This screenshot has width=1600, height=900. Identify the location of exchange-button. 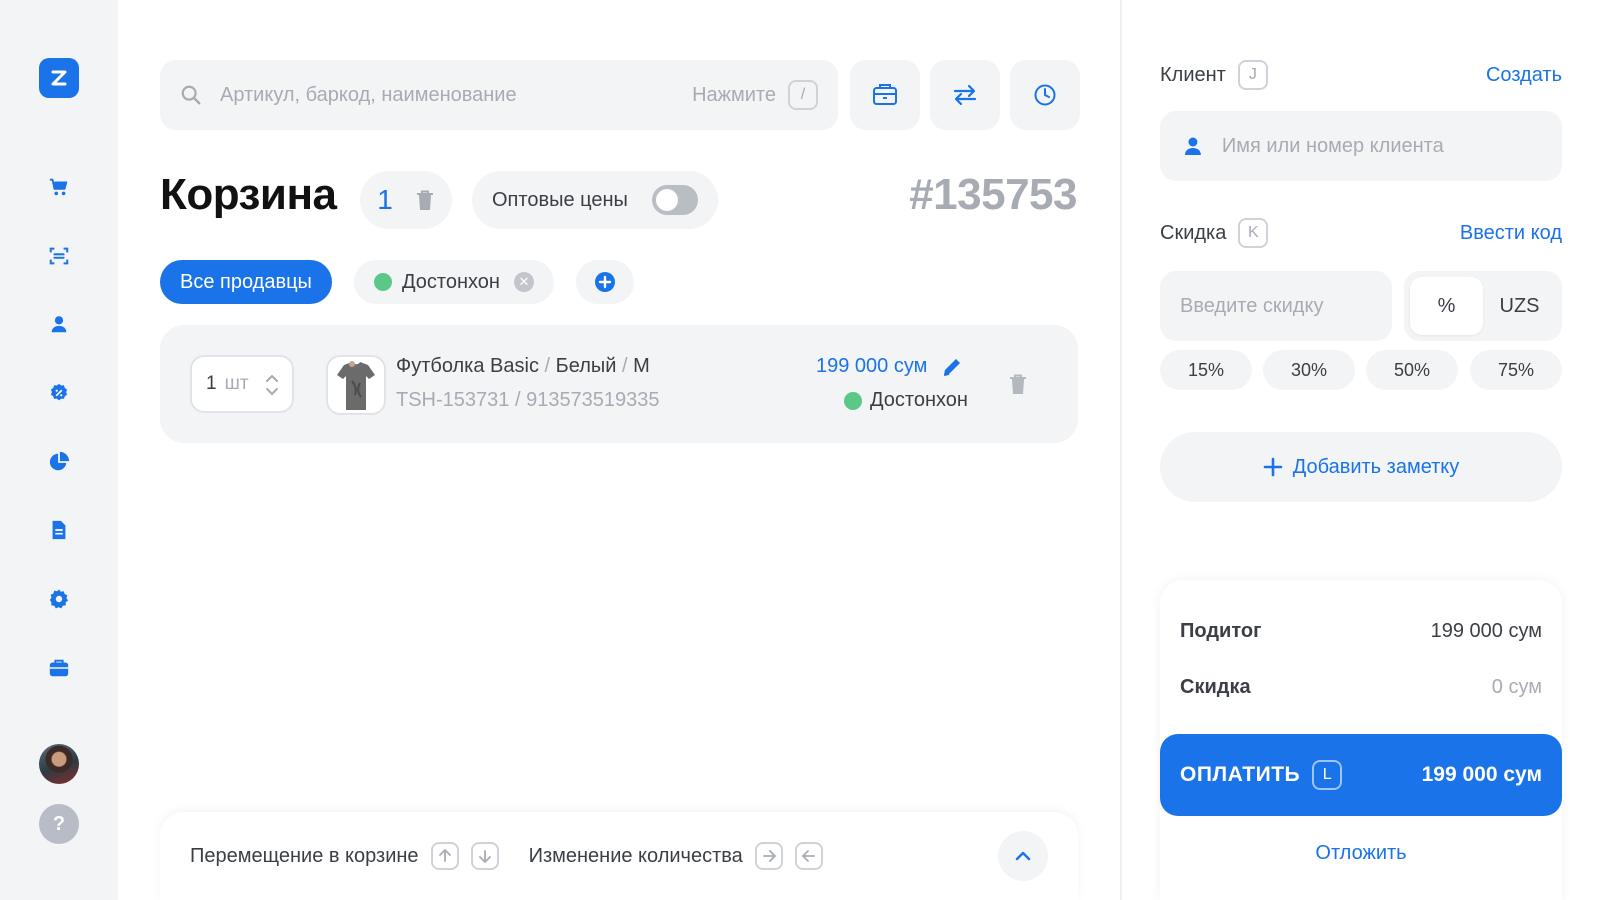
(965, 95).